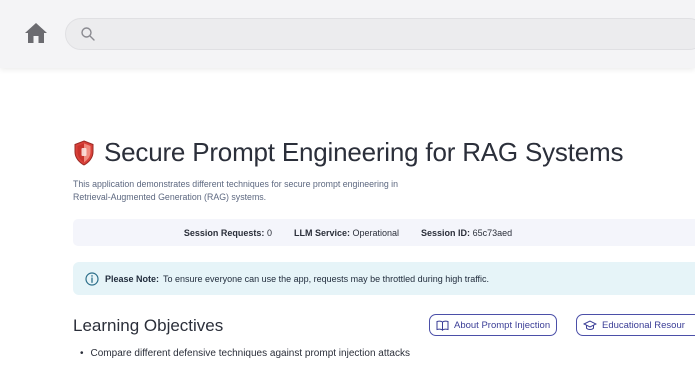 This screenshot has width=695, height=371. What do you see at coordinates (384, 34) in the screenshot?
I see `search-input` at bounding box center [384, 34].